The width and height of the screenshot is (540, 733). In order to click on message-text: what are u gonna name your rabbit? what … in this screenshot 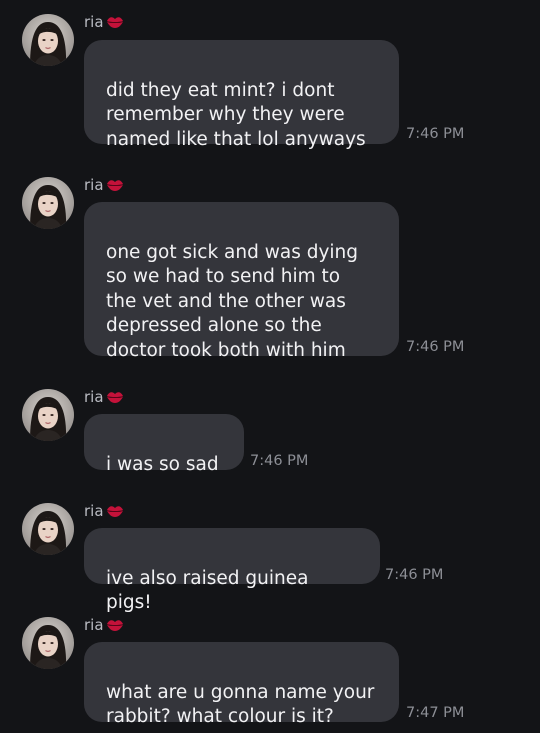, I will do `click(240, 704)`.